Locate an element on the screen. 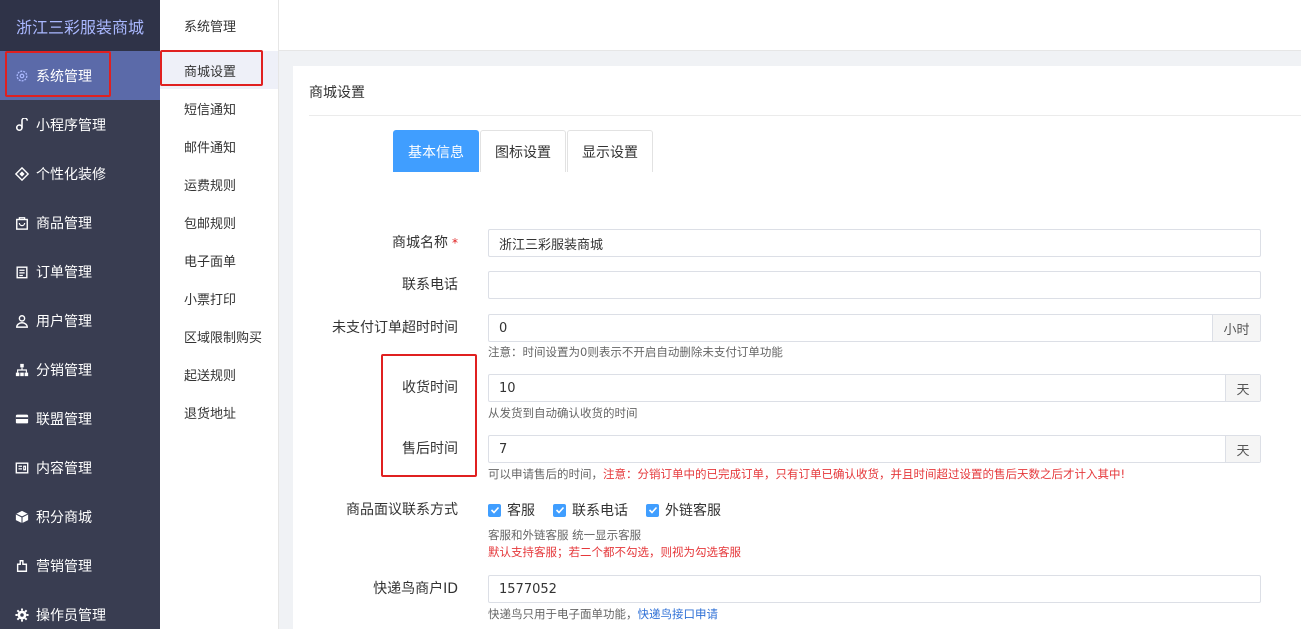 The height and width of the screenshot is (629, 1301). phone-input is located at coordinates (874, 285).